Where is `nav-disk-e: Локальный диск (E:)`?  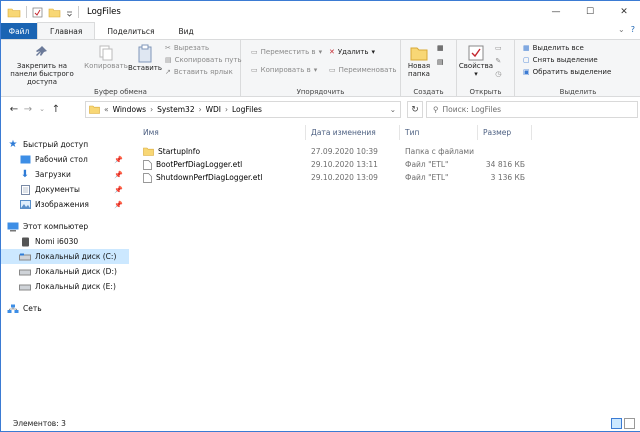 nav-disk-e: Локальный диск (E:) is located at coordinates (65, 286).